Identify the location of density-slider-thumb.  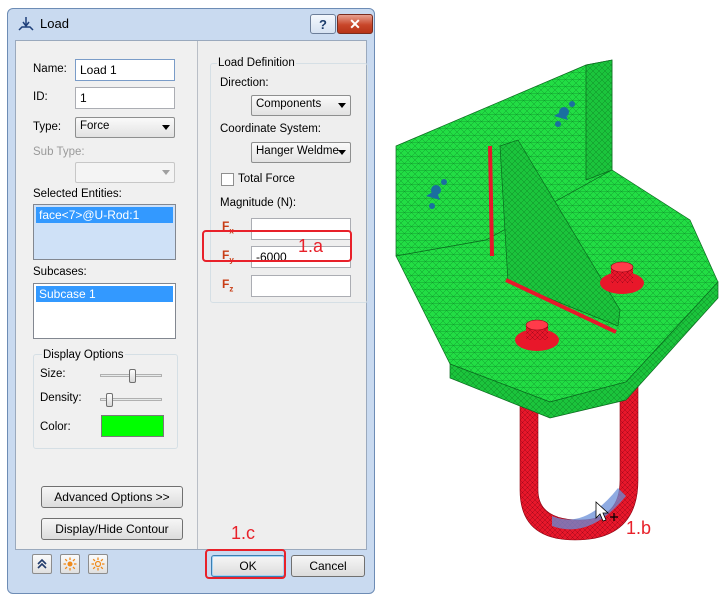
(109, 400).